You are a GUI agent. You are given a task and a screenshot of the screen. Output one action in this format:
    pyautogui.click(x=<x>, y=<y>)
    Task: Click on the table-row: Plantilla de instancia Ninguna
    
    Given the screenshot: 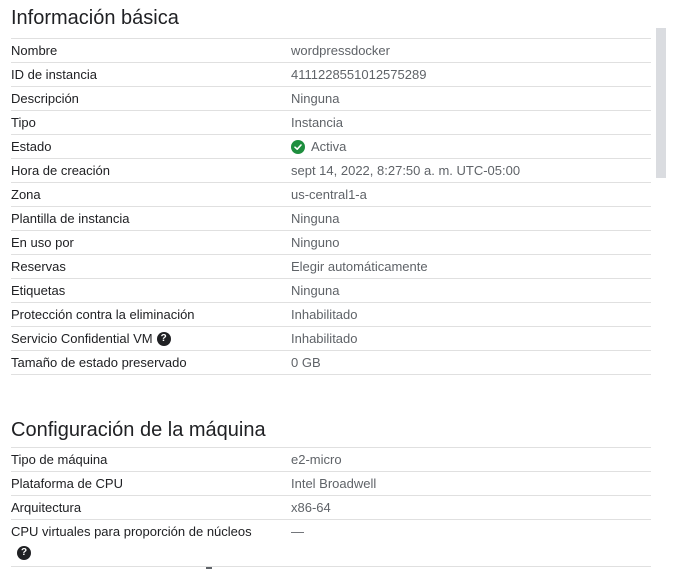 What is the action you would take?
    pyautogui.click(x=331, y=219)
    